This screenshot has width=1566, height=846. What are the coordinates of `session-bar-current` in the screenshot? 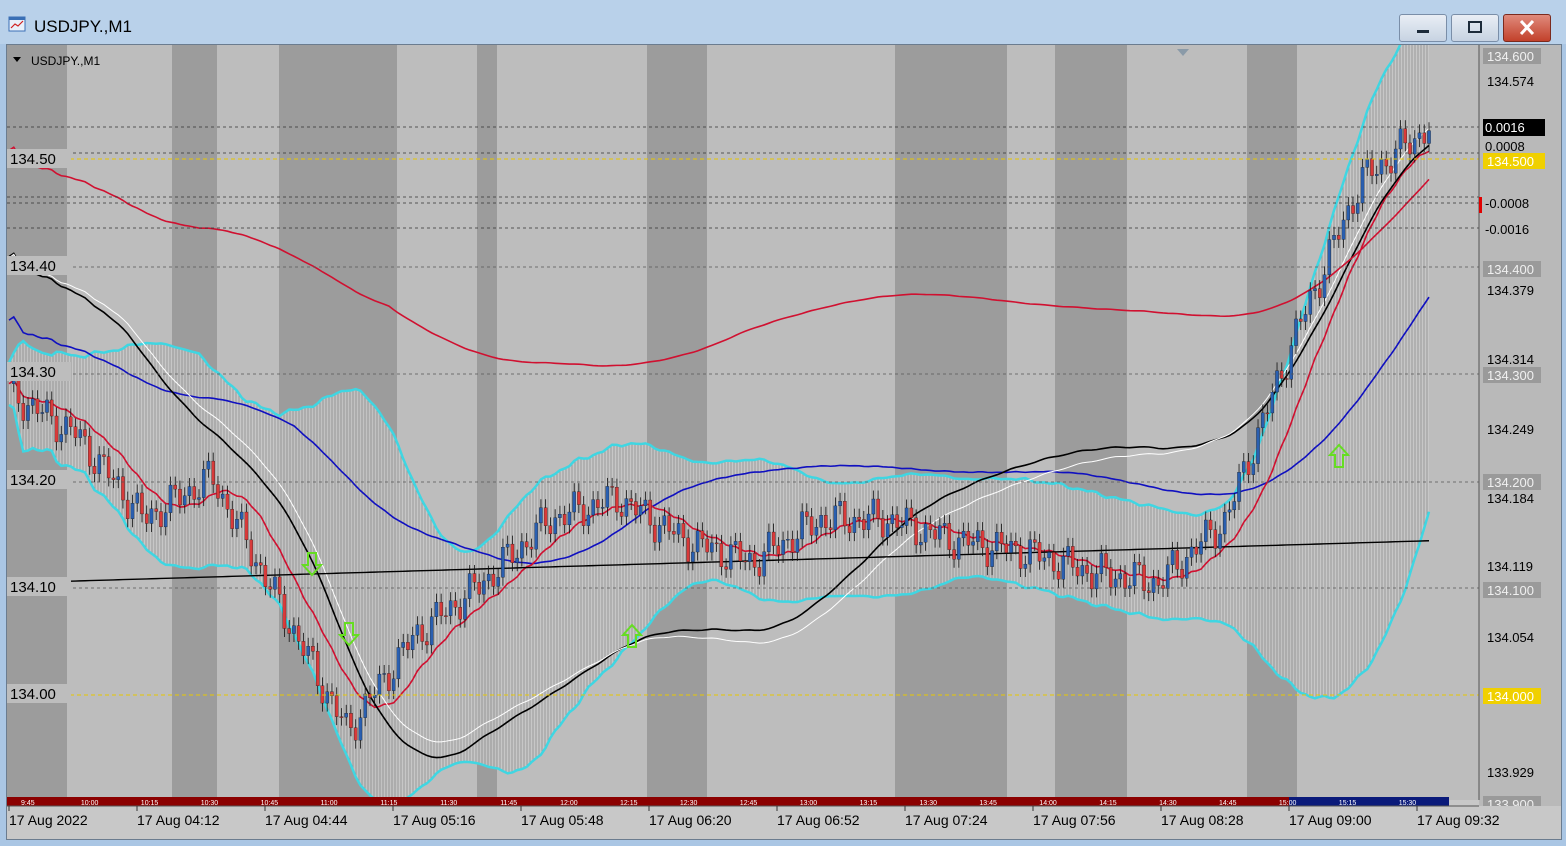 It's located at (1369, 801).